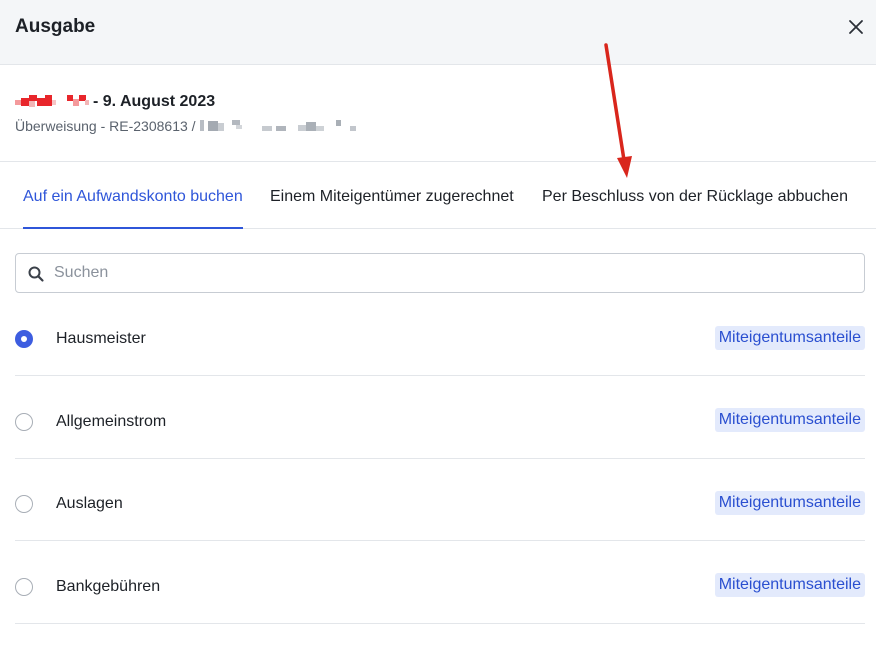 Image resolution: width=876 pixels, height=645 pixels. Describe the element at coordinates (289, 126) in the screenshot. I see `redacted-reference` at that location.